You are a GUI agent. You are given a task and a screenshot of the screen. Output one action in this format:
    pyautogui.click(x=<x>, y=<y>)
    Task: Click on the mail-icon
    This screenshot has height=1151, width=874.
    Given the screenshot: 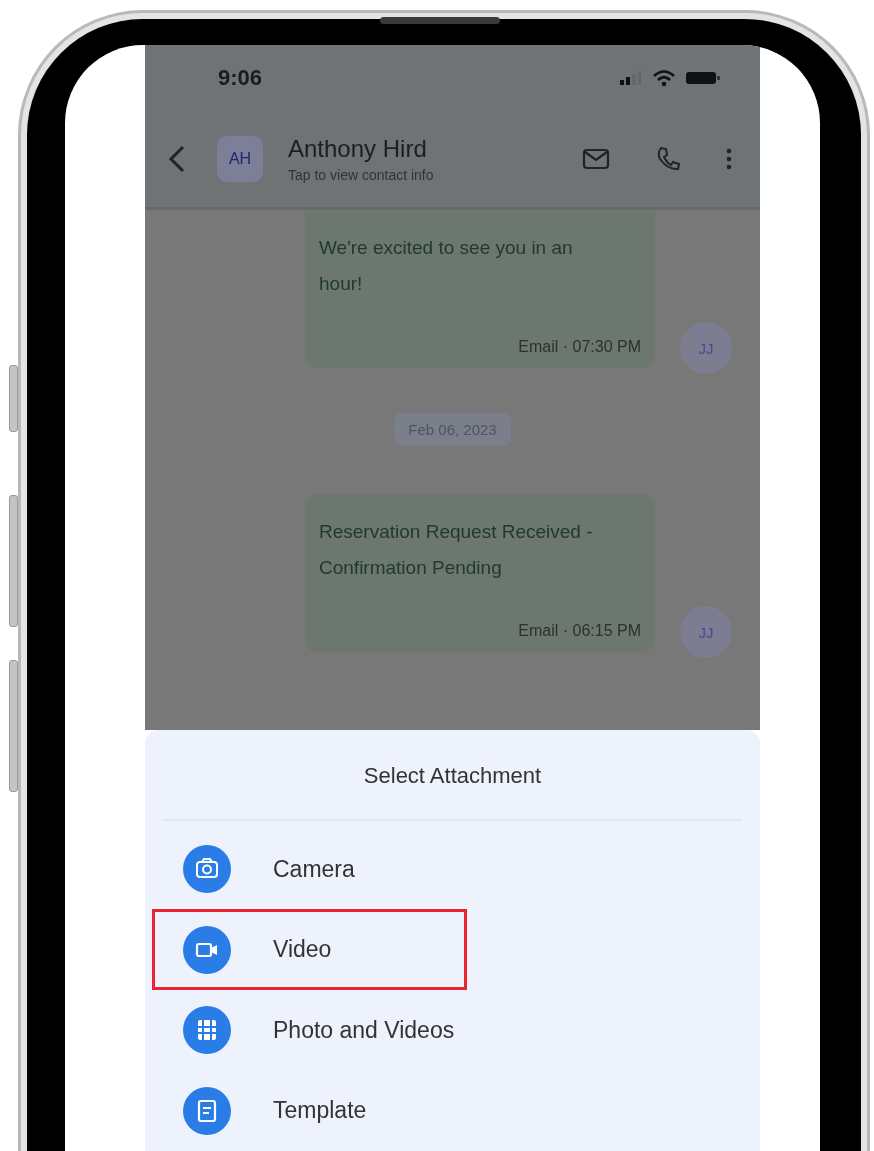 What is the action you would take?
    pyautogui.click(x=596, y=158)
    